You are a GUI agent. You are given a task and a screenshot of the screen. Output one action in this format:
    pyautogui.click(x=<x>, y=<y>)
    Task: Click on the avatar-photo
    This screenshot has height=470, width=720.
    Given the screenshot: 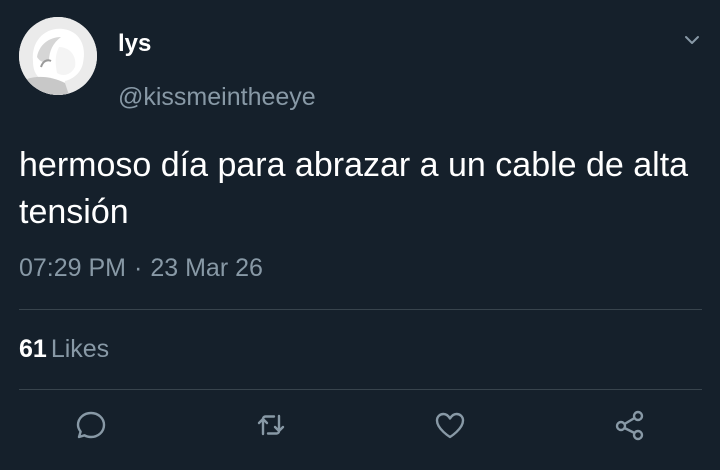 What is the action you would take?
    pyautogui.click(x=58, y=56)
    